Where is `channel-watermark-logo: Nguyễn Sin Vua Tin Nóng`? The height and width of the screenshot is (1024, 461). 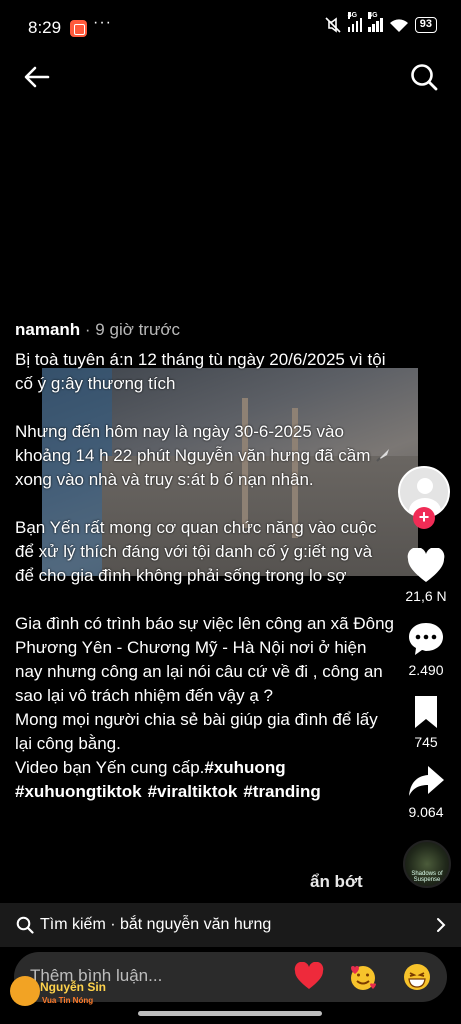
channel-watermark-logo: Nguyễn Sin Vua Tin Nóng is located at coordinates (65, 994).